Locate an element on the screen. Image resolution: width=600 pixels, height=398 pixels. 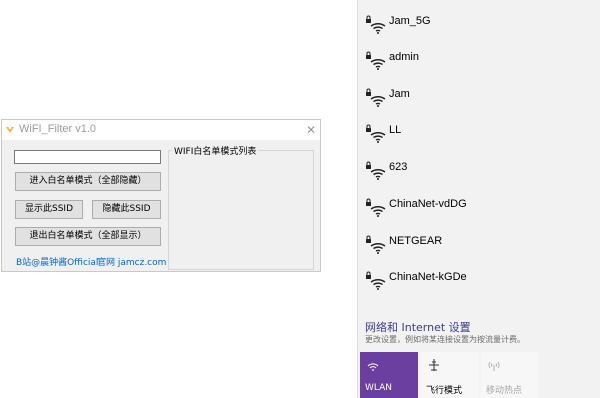
window-title: WiFI_Filter v1.0 is located at coordinates (58, 129).